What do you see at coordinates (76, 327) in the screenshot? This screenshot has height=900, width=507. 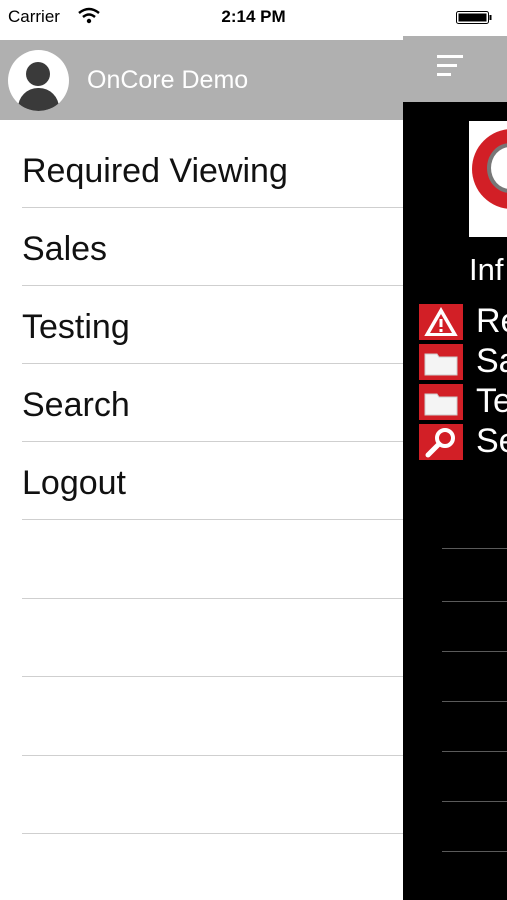 I see `drawer-item-label: Testing` at bounding box center [76, 327].